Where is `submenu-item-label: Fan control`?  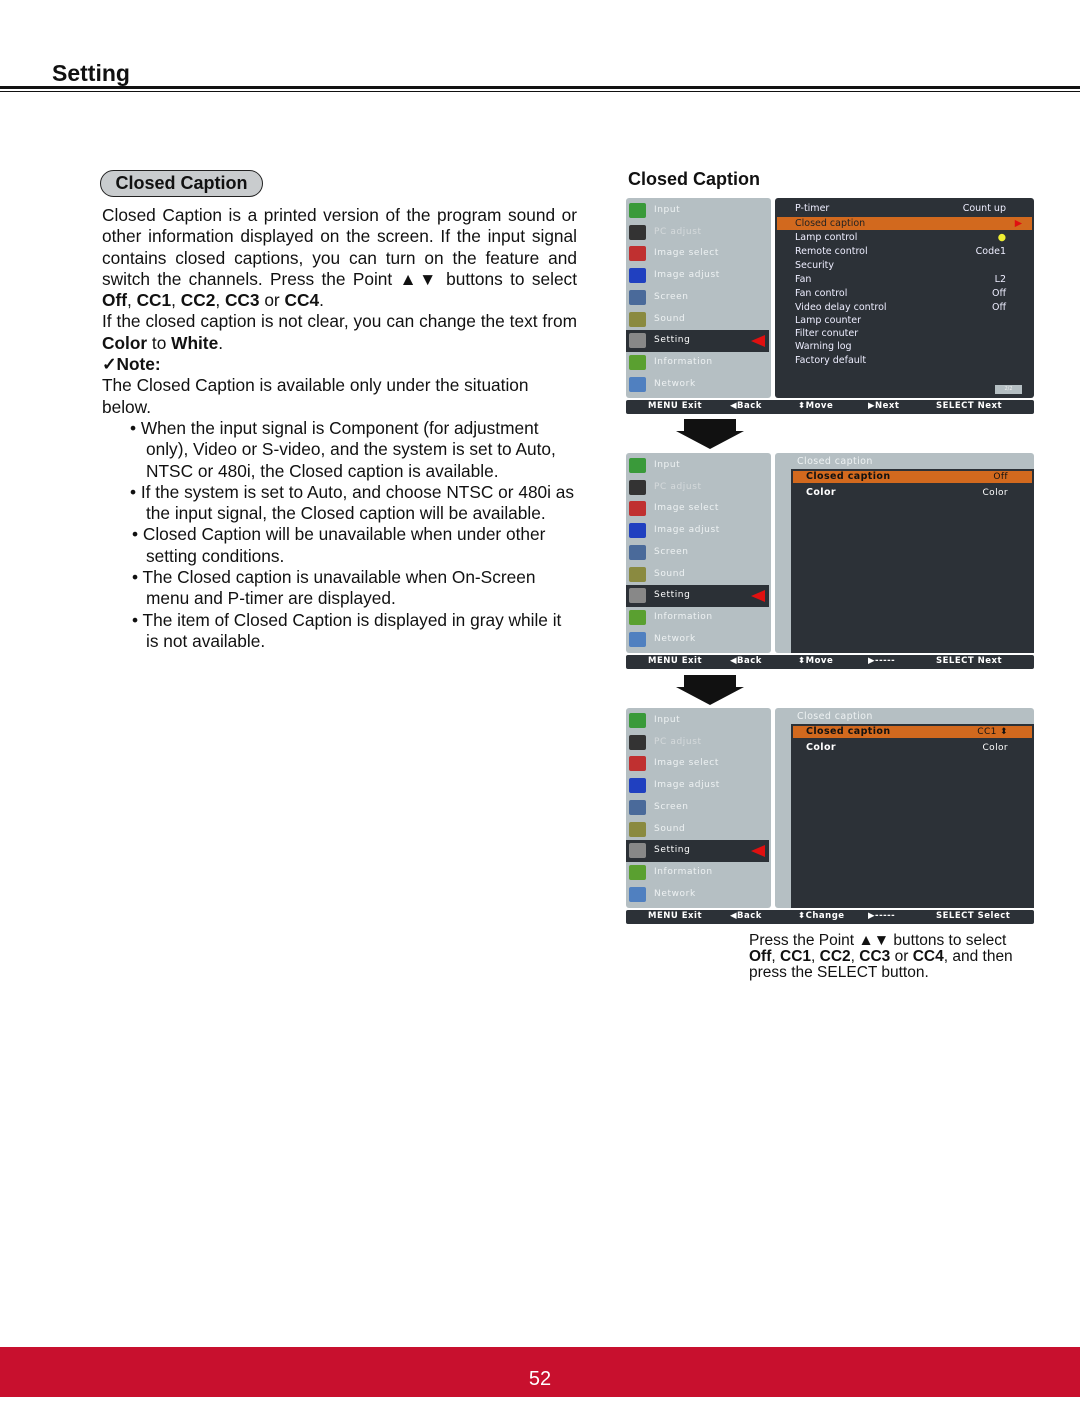
submenu-item-label: Fan control is located at coordinates (821, 293).